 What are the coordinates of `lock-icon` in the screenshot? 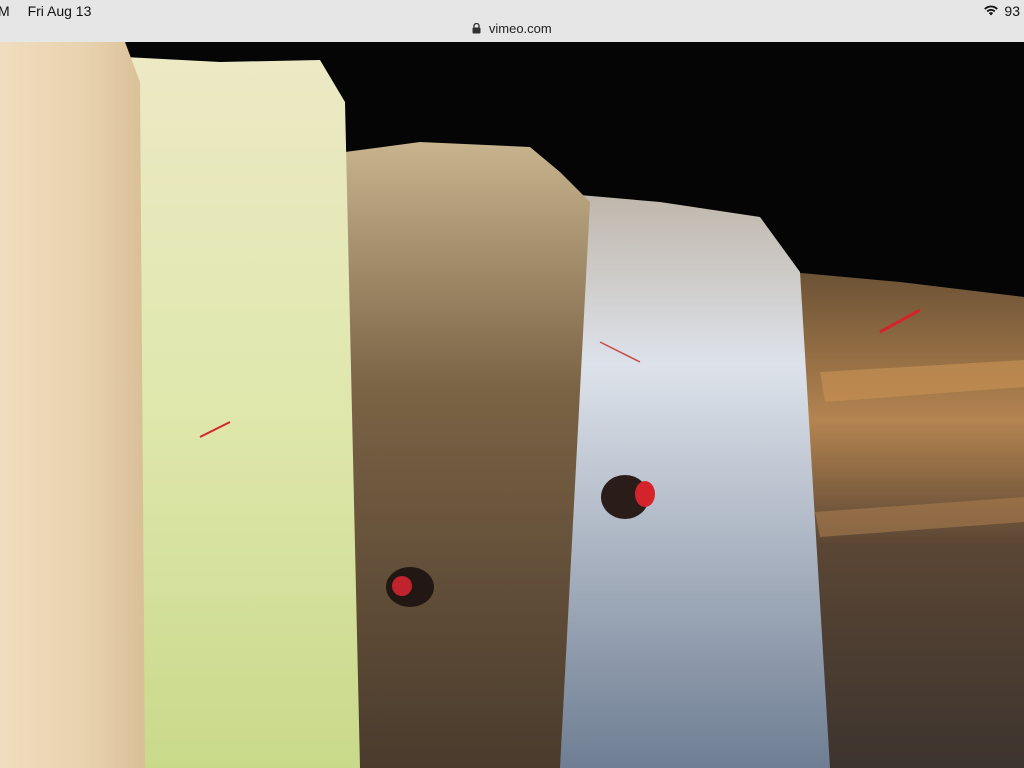 It's located at (476, 28).